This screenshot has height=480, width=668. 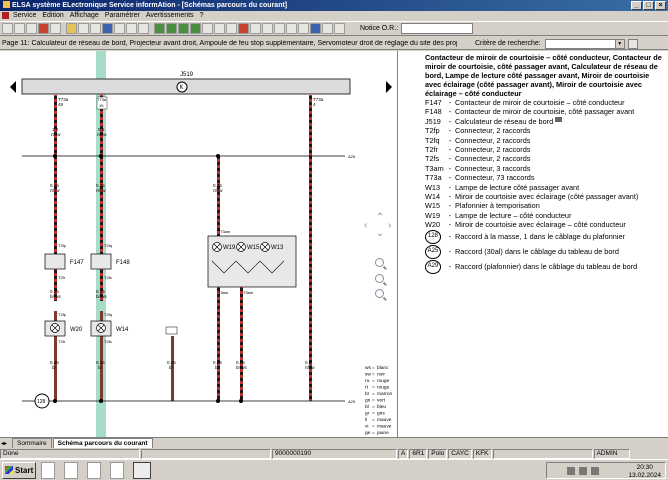 What do you see at coordinates (648, 5) in the screenshot?
I see `maximize-button: □` at bounding box center [648, 5].